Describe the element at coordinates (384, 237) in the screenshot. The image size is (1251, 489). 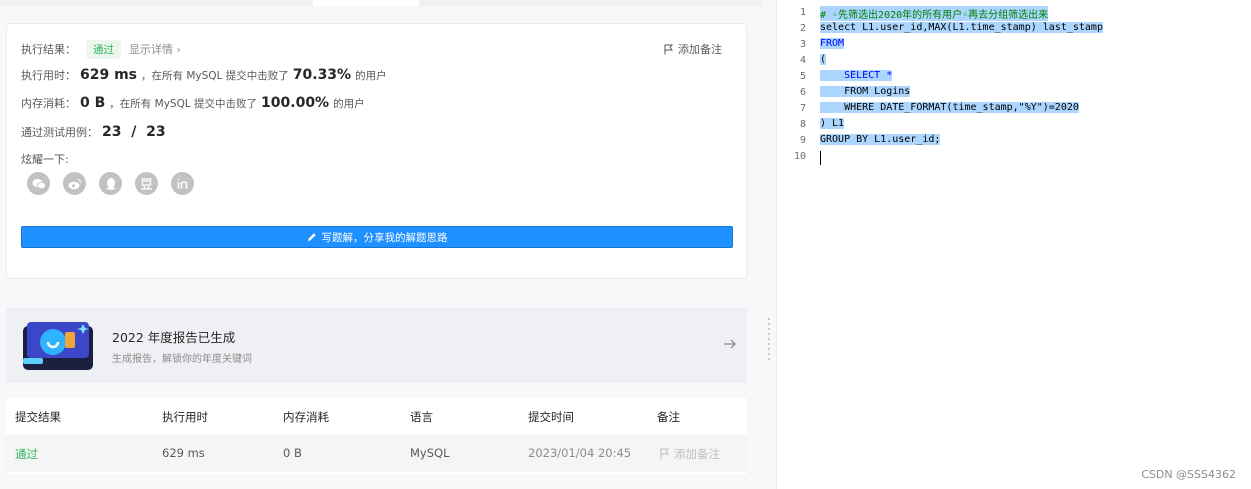
I see `write-solution-label: 写题解，分享我的解题思路` at that location.